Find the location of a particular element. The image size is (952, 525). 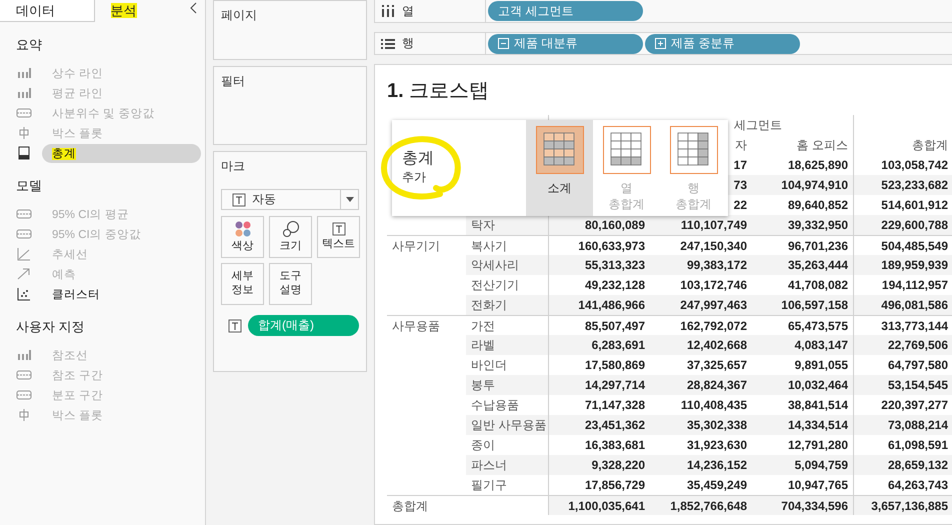

row-header: 일반 사무용품 is located at coordinates (507, 425).